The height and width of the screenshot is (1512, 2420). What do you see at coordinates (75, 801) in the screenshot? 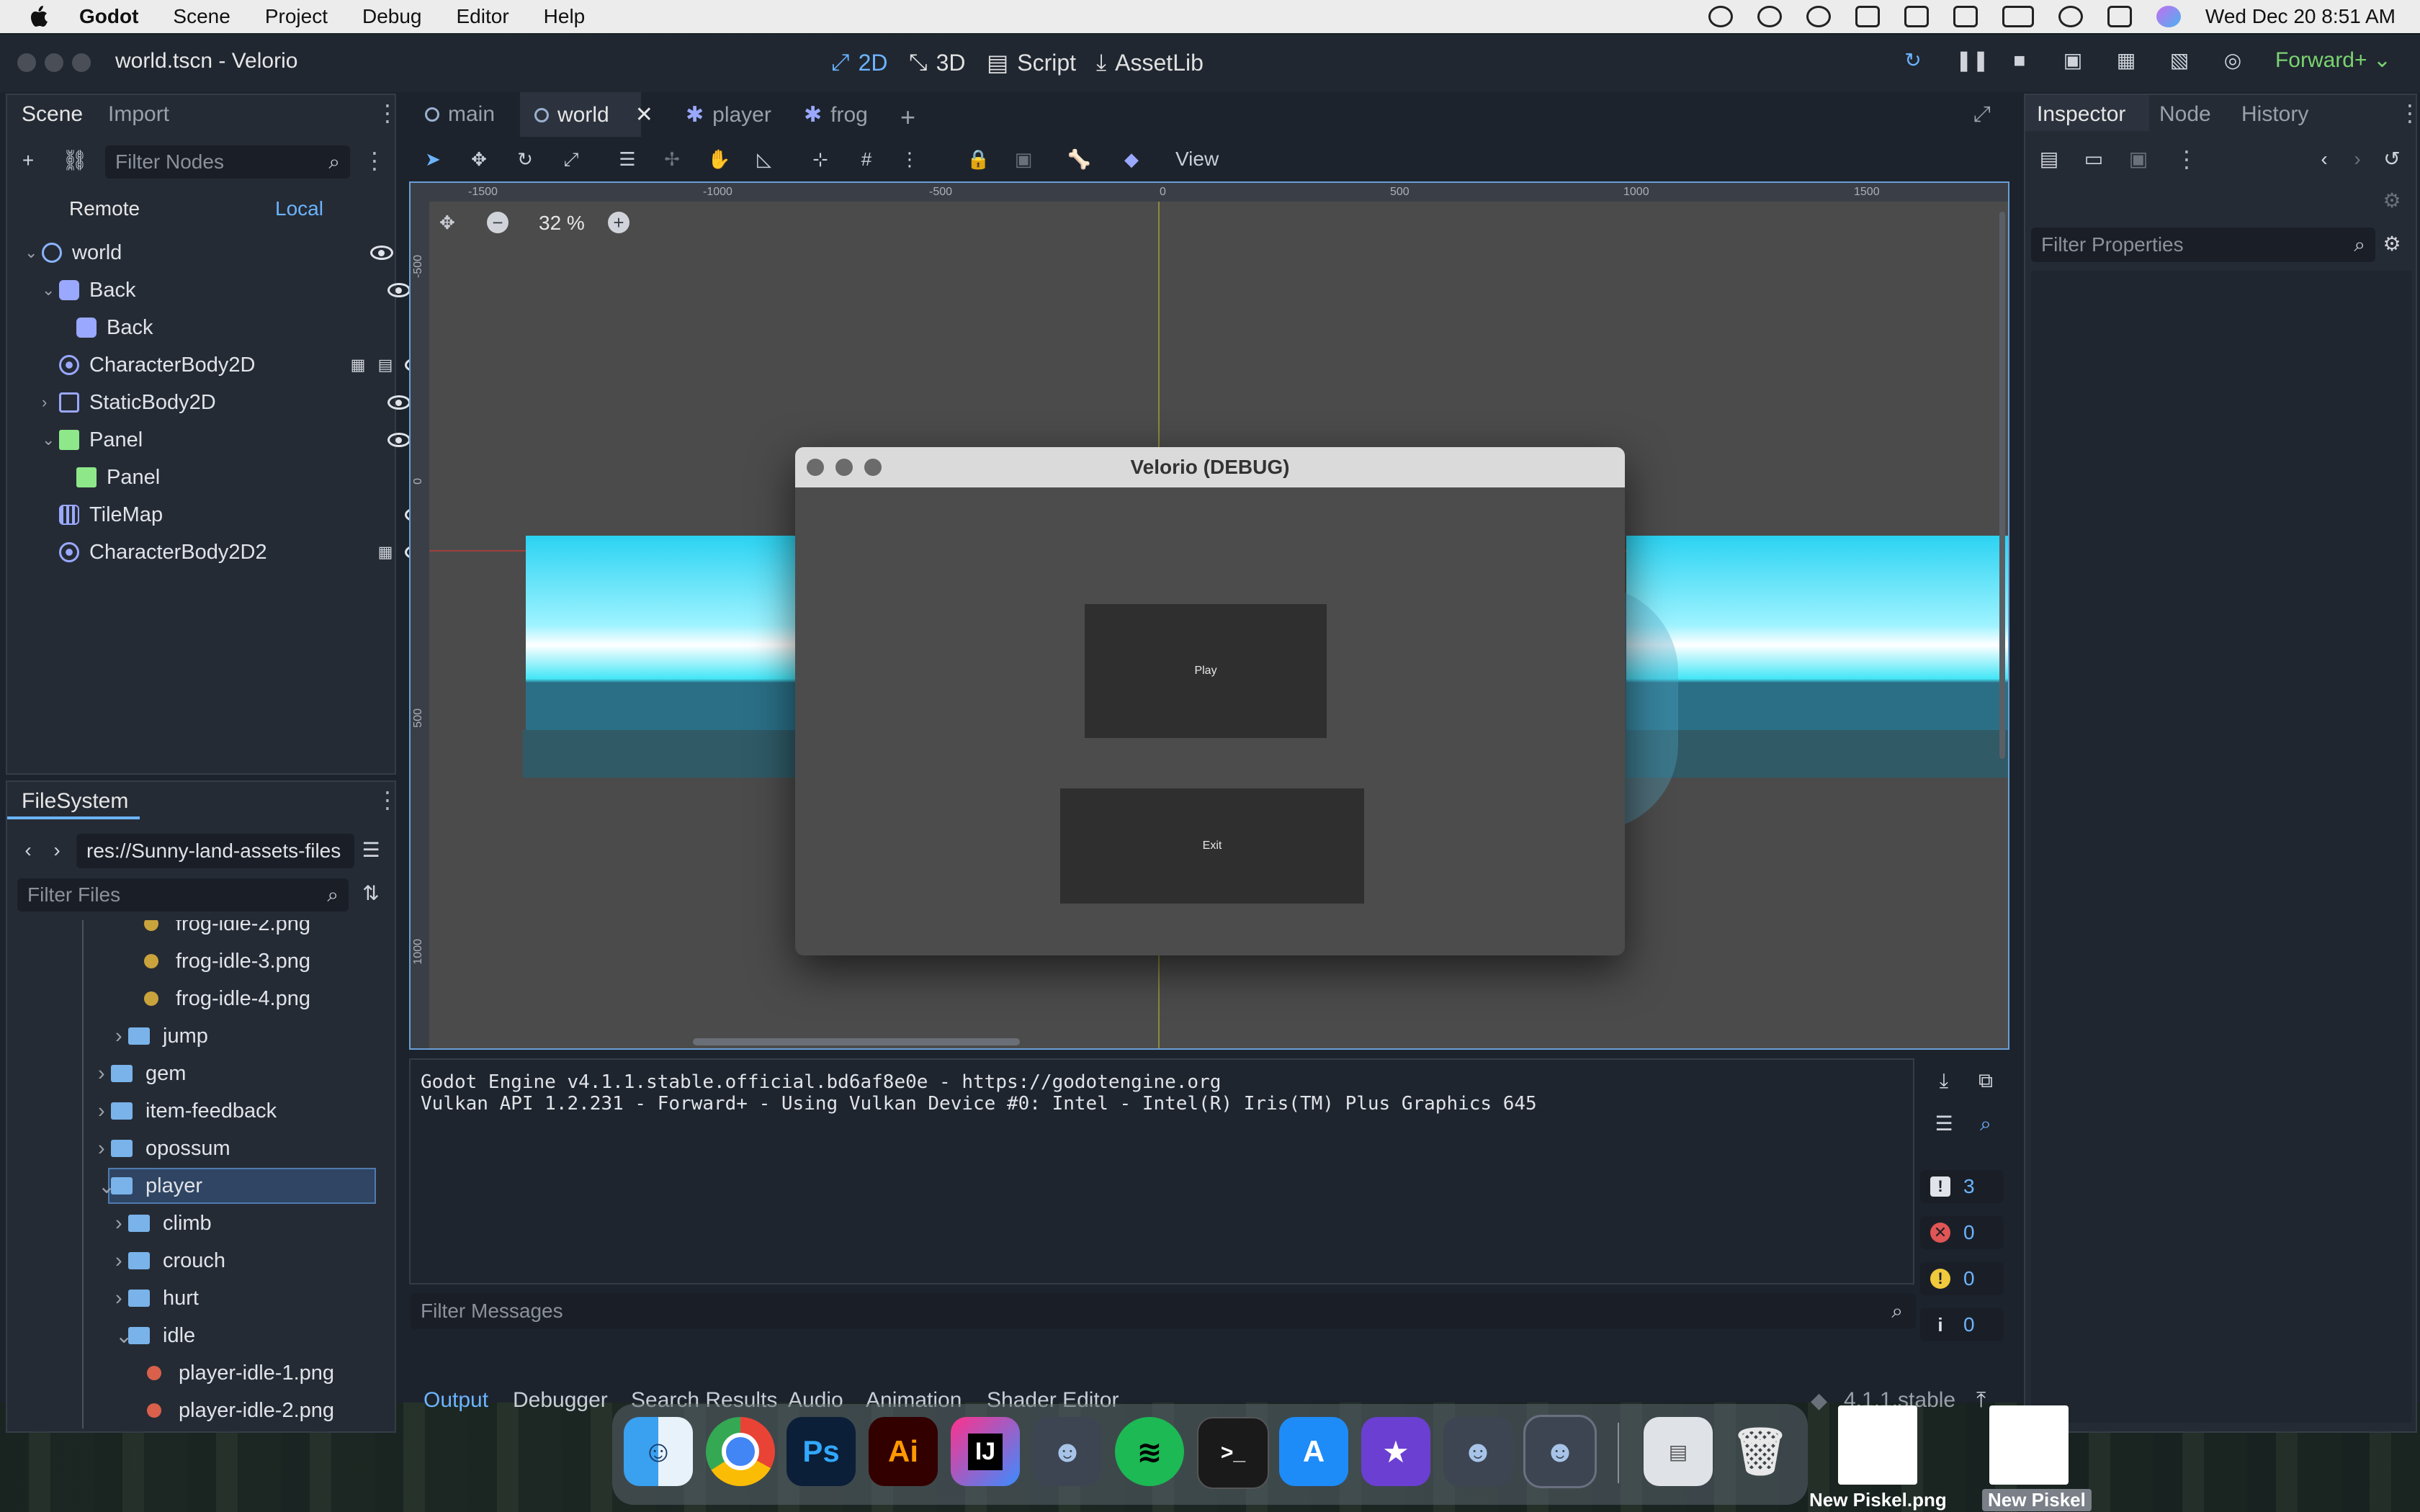
I see `filesystem-title: FileSystem` at bounding box center [75, 801].